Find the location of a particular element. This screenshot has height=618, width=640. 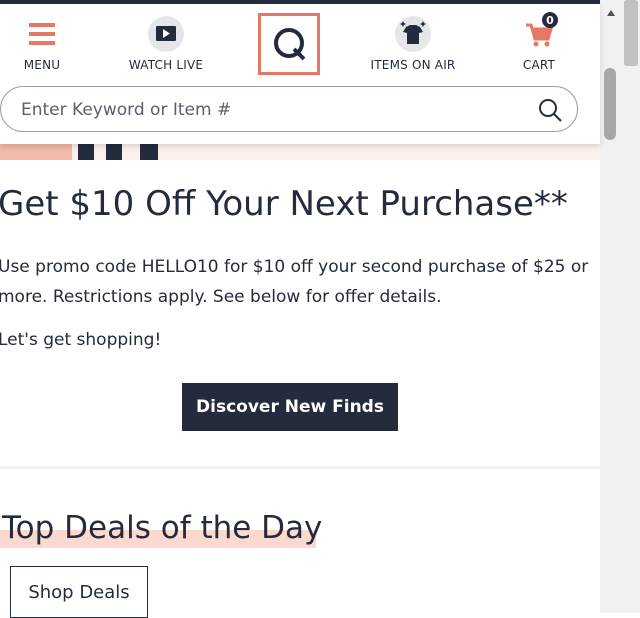

items-on-air-button: ITEMS ON AIR is located at coordinates (413, 43).